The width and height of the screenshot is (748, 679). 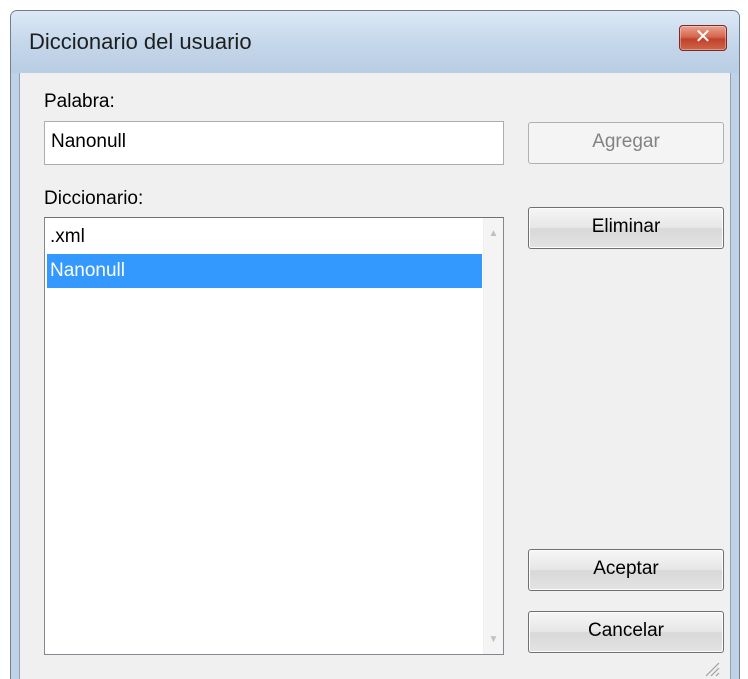 I want to click on add-button: Agregar, so click(x=626, y=143).